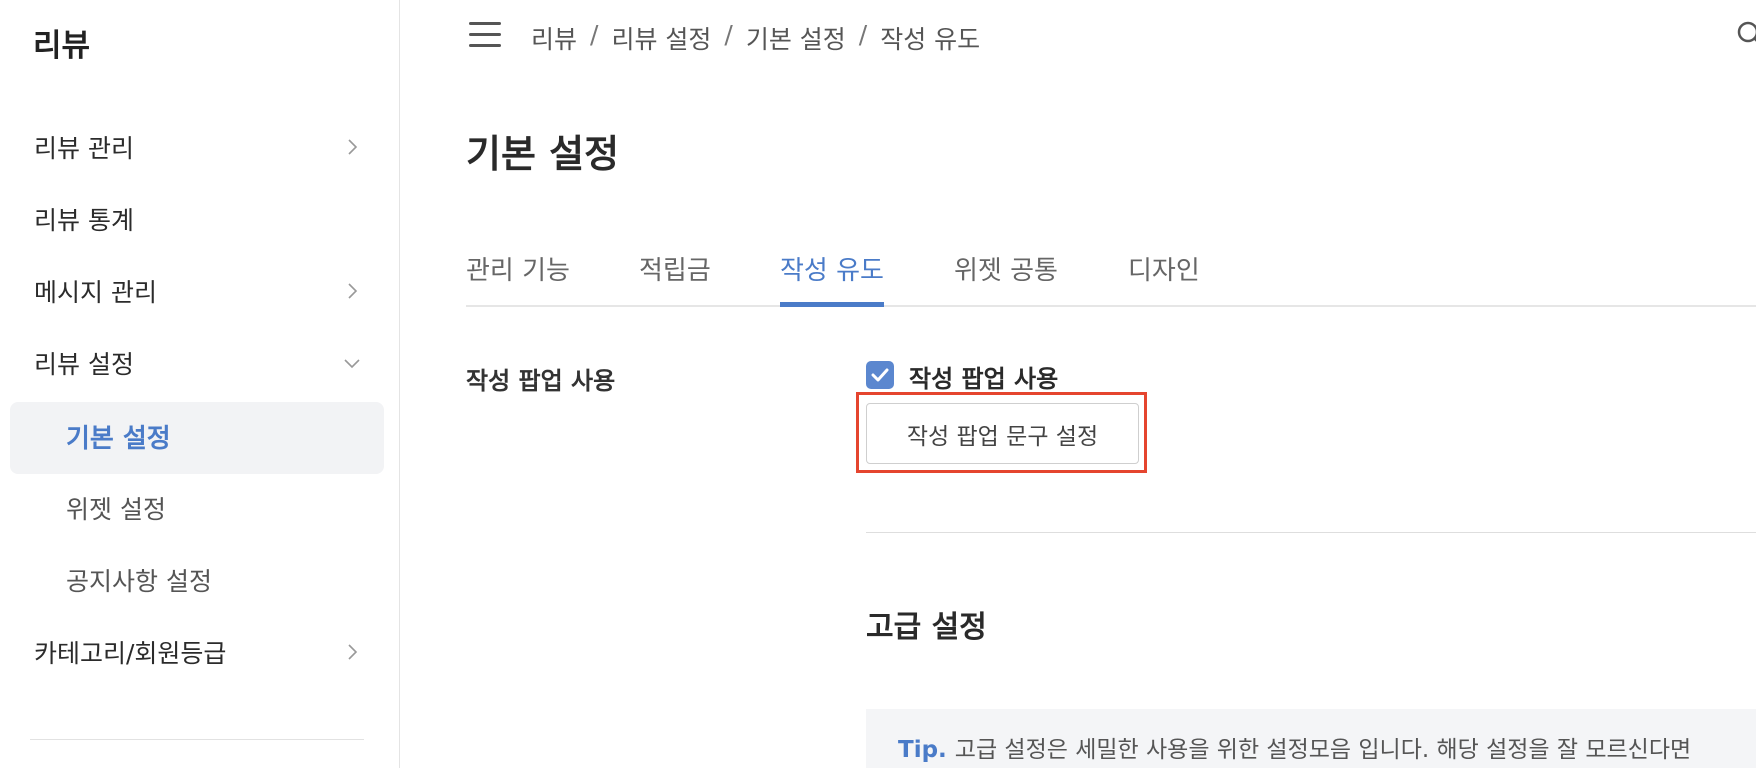 The image size is (1756, 768). What do you see at coordinates (796, 38) in the screenshot?
I see `breadcrumb-item: 기본 설정` at bounding box center [796, 38].